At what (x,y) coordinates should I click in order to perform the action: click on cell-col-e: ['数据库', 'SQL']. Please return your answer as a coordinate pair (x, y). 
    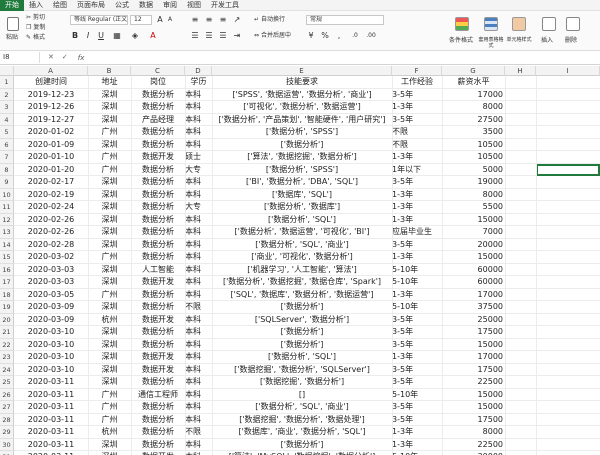
    Looking at the image, I should click on (302, 195).